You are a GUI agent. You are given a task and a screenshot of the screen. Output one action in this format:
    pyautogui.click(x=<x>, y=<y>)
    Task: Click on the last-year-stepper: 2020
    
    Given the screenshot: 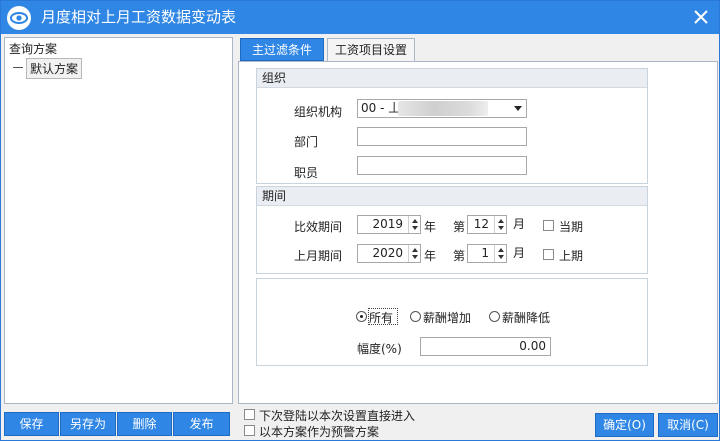 What is the action you would take?
    pyautogui.click(x=389, y=253)
    